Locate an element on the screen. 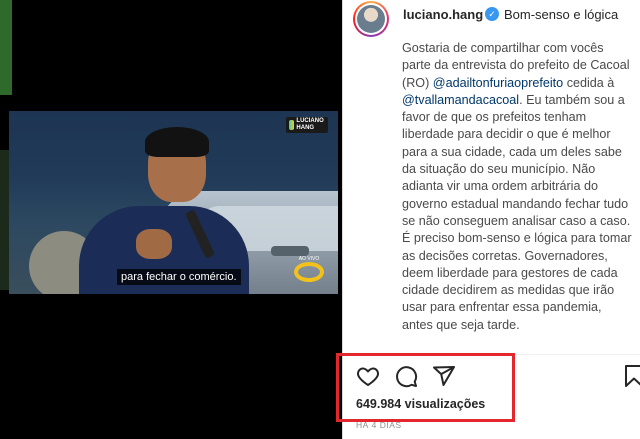 Image resolution: width=640 pixels, height=439 pixels. avatar-photo is located at coordinates (371, 19).